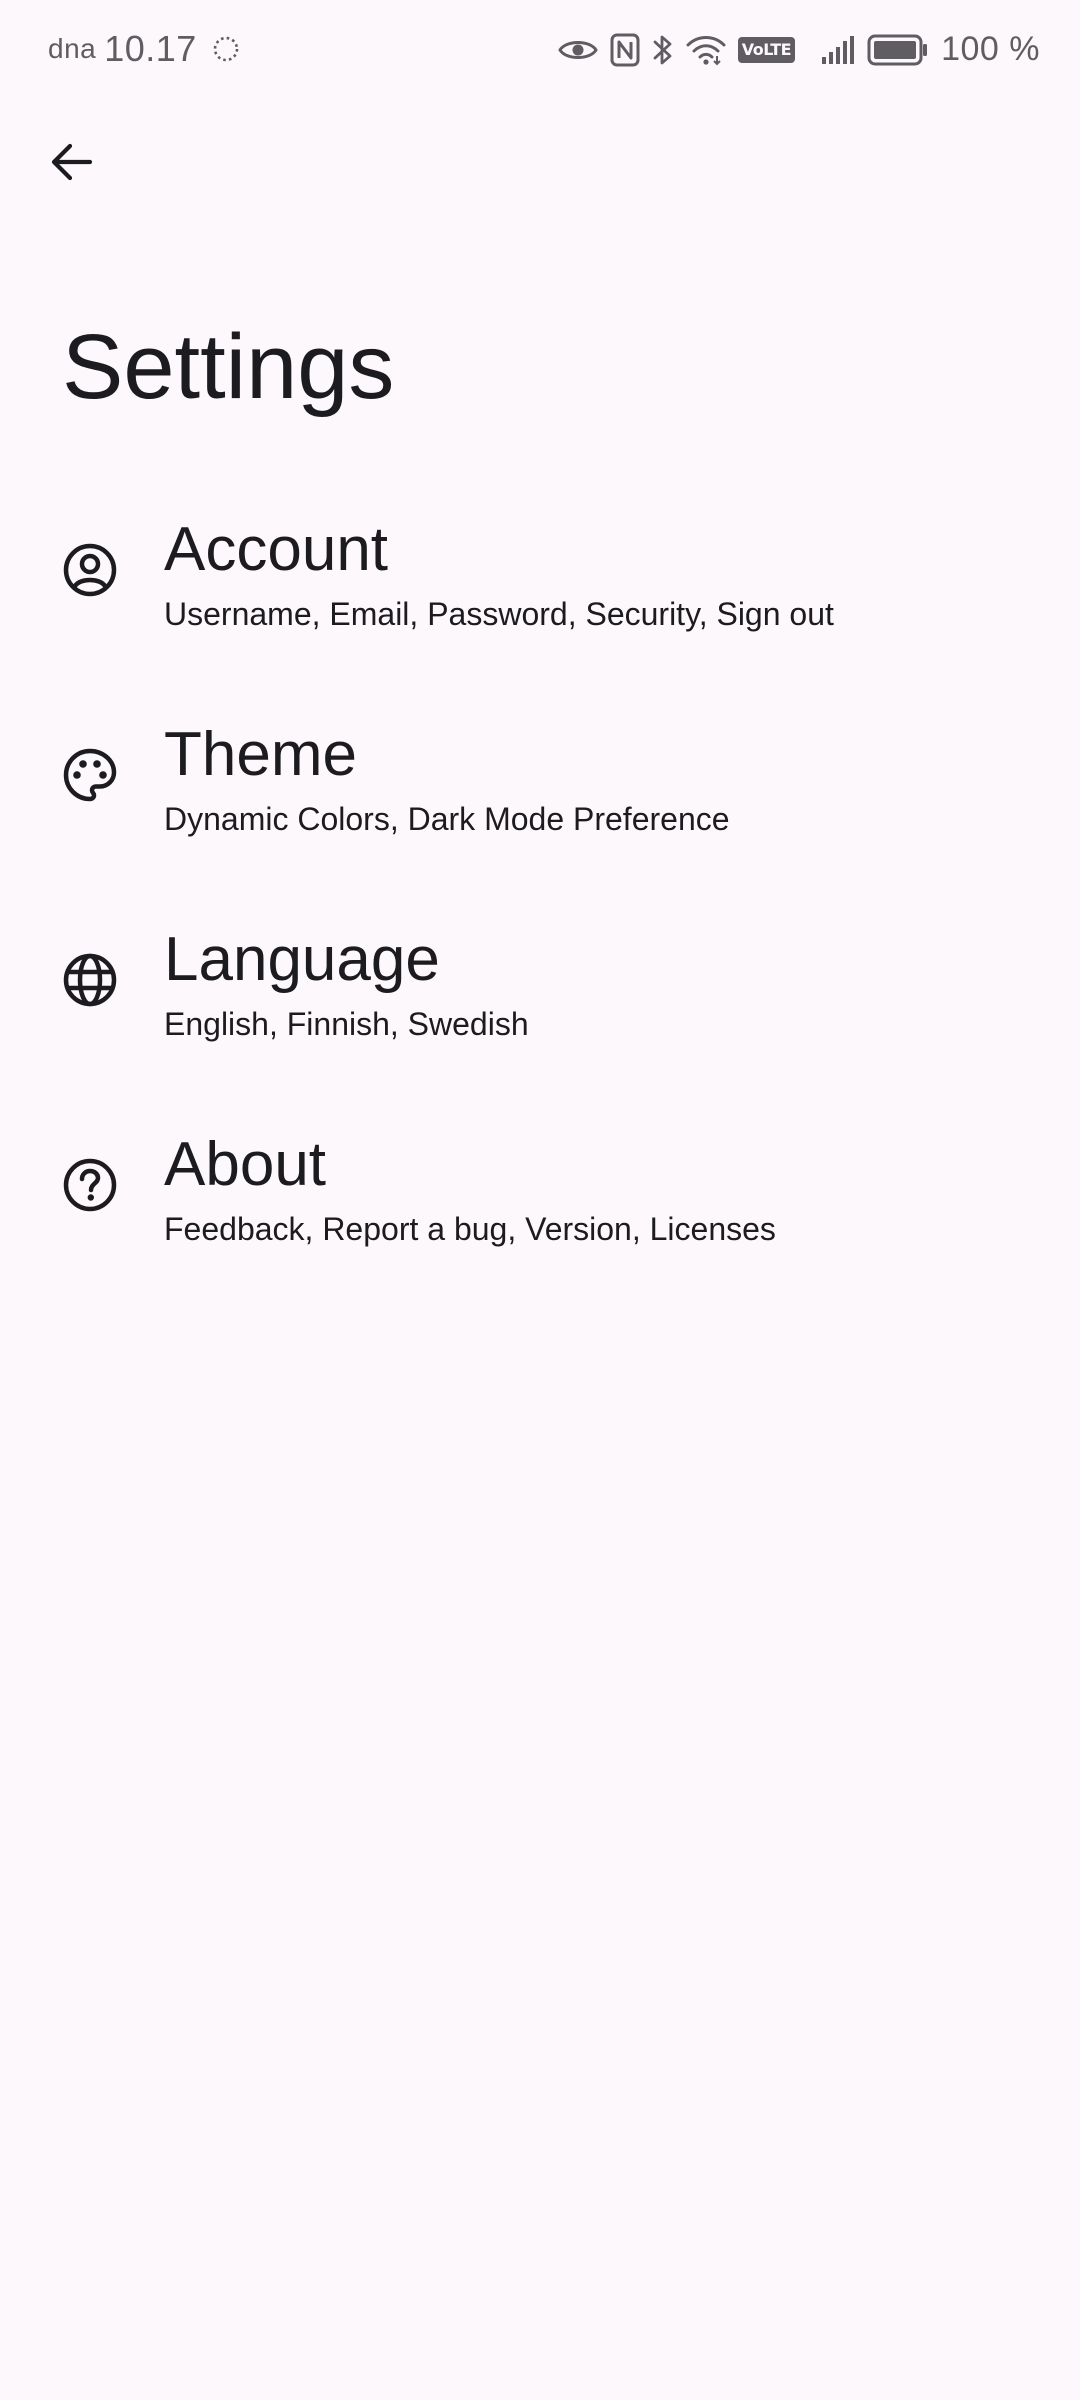  Describe the element at coordinates (90, 570) in the screenshot. I see `account-circle-icon` at that location.